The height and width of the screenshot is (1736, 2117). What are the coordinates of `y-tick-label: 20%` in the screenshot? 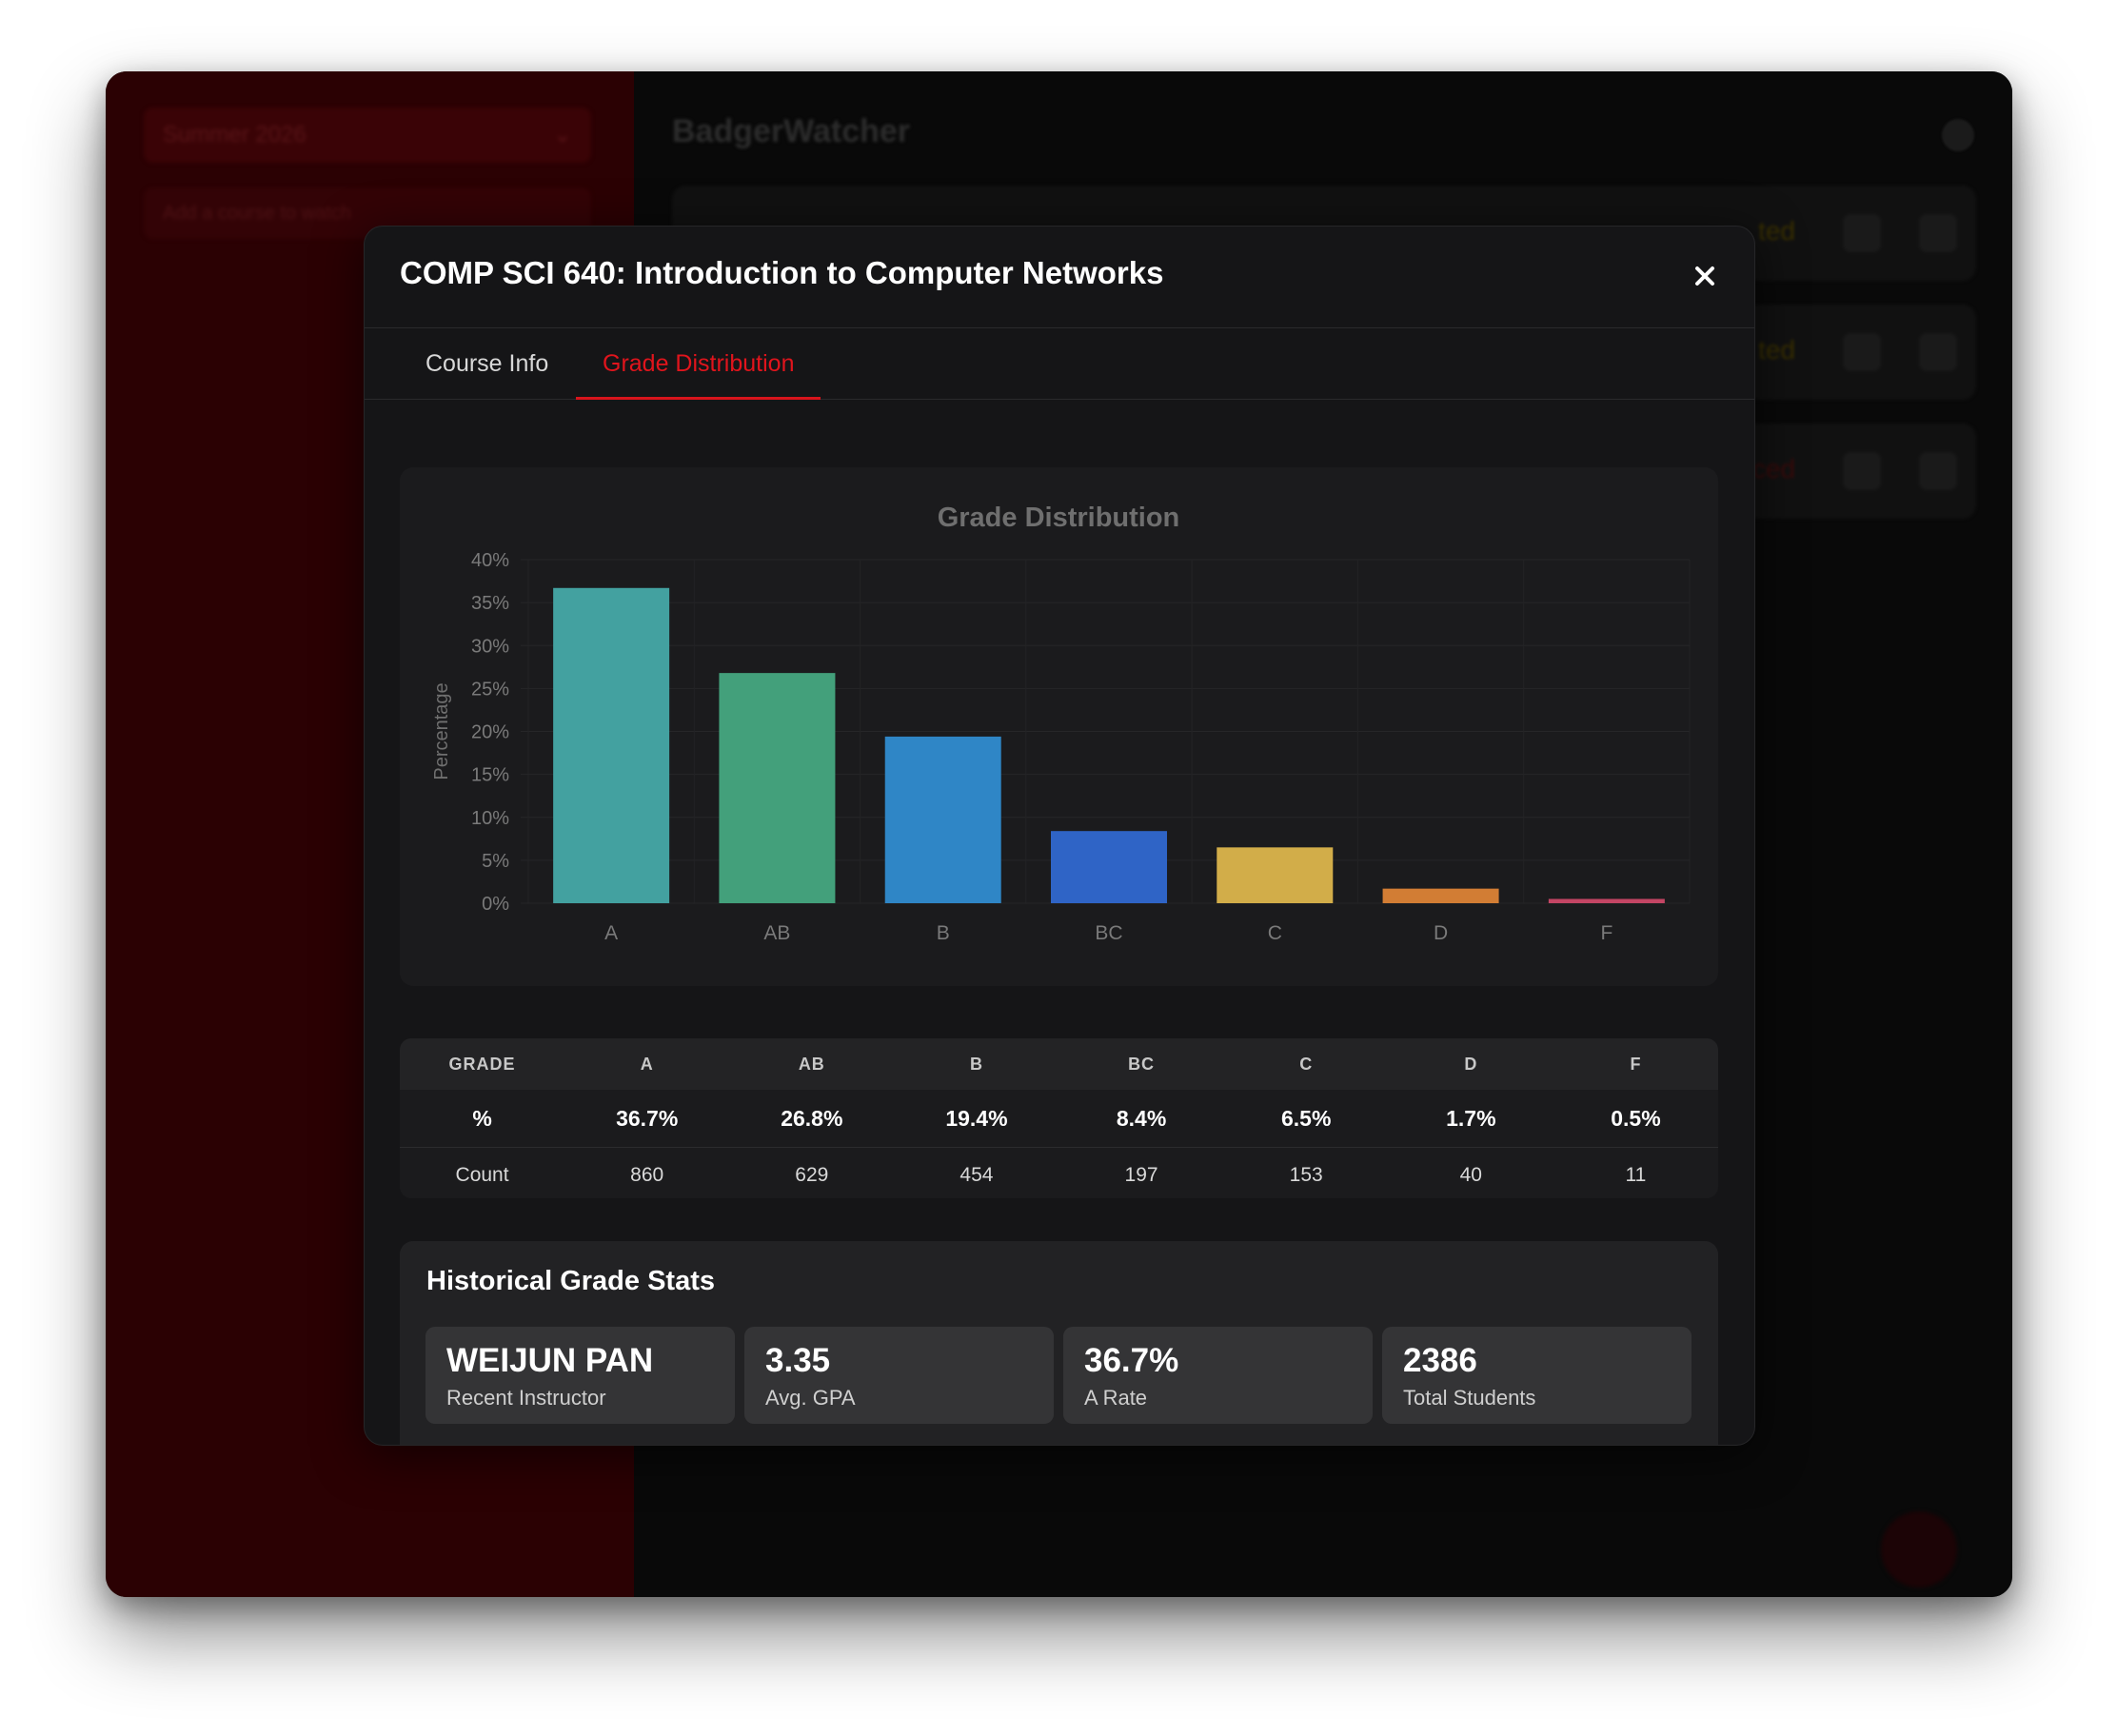 It's located at (490, 732).